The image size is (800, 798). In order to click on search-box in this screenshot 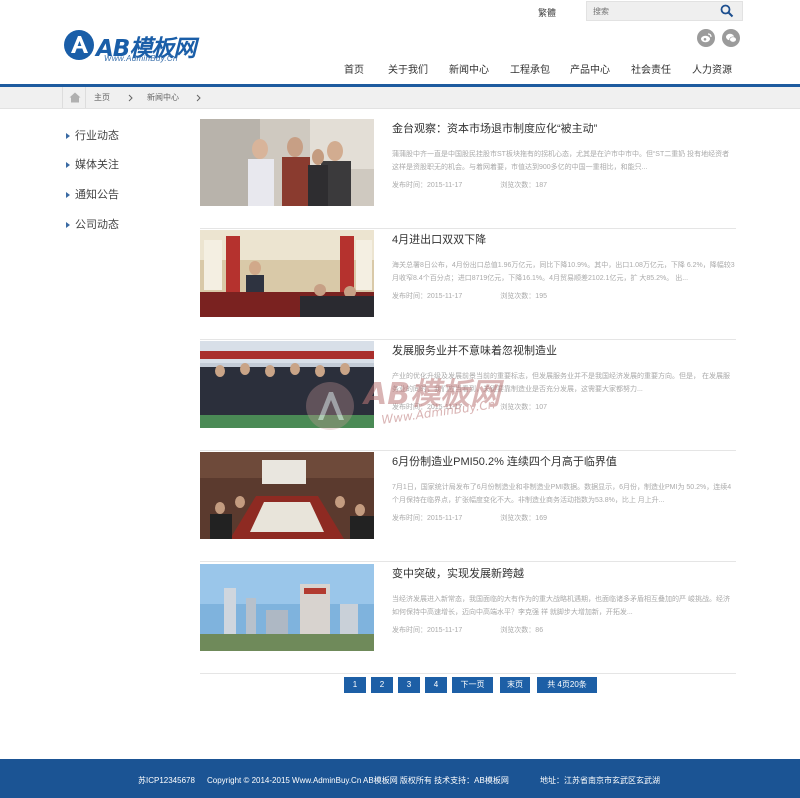, I will do `click(664, 11)`.